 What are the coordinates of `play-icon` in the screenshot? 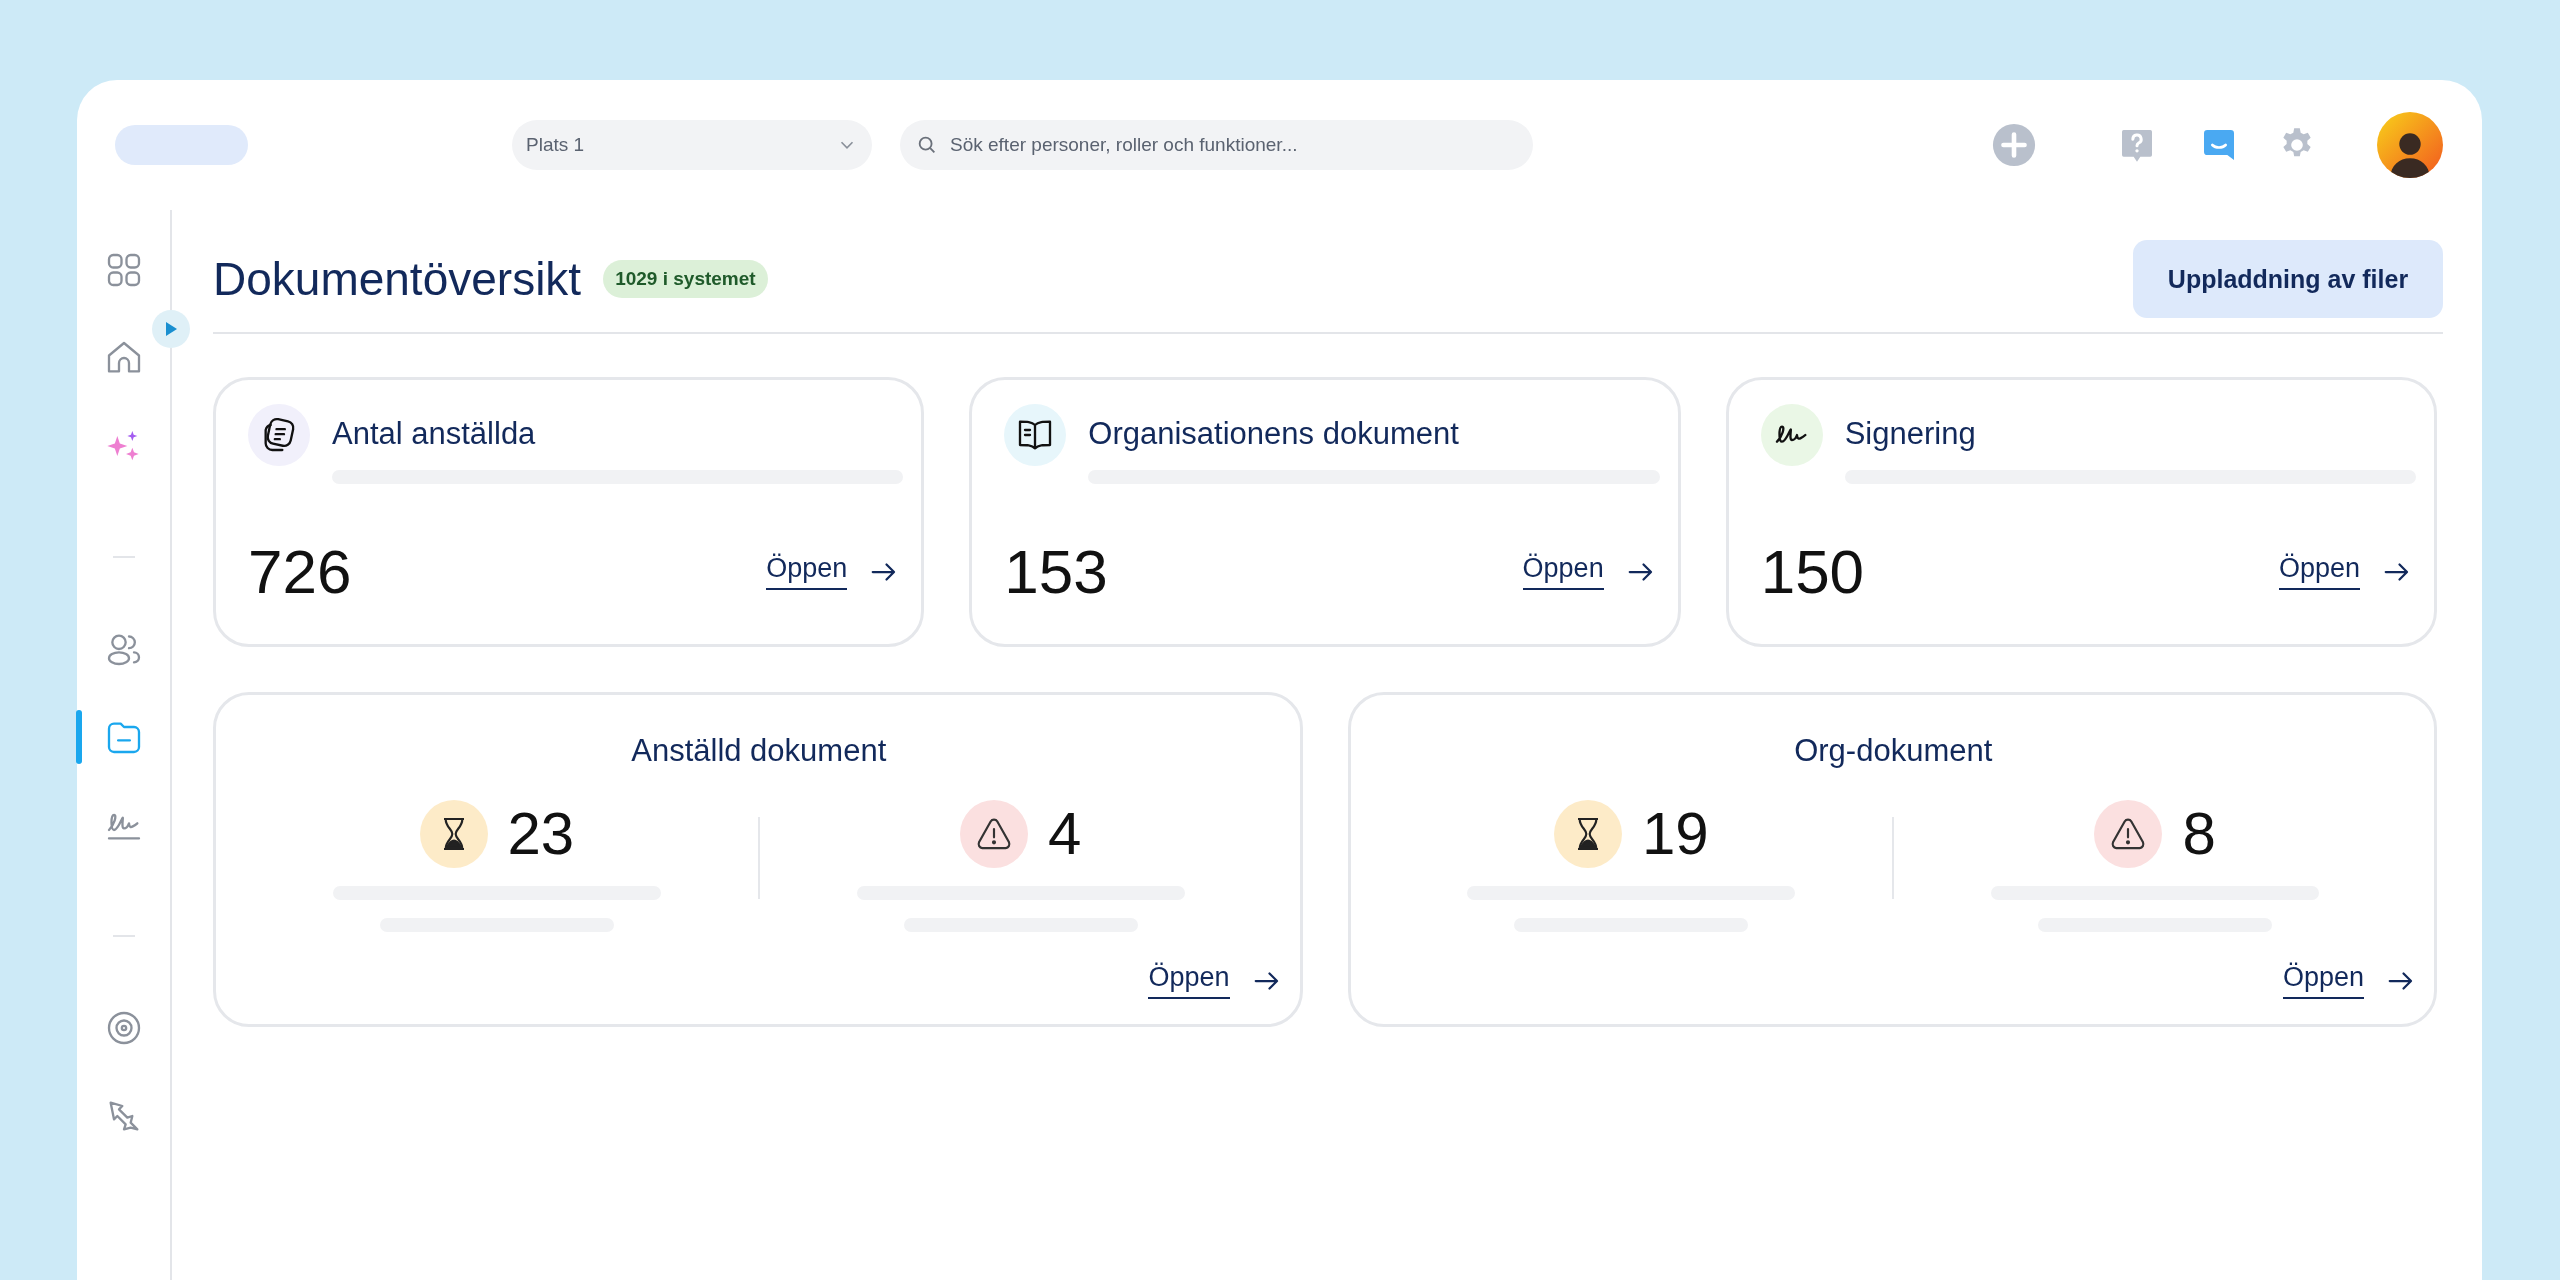 It's located at (171, 329).